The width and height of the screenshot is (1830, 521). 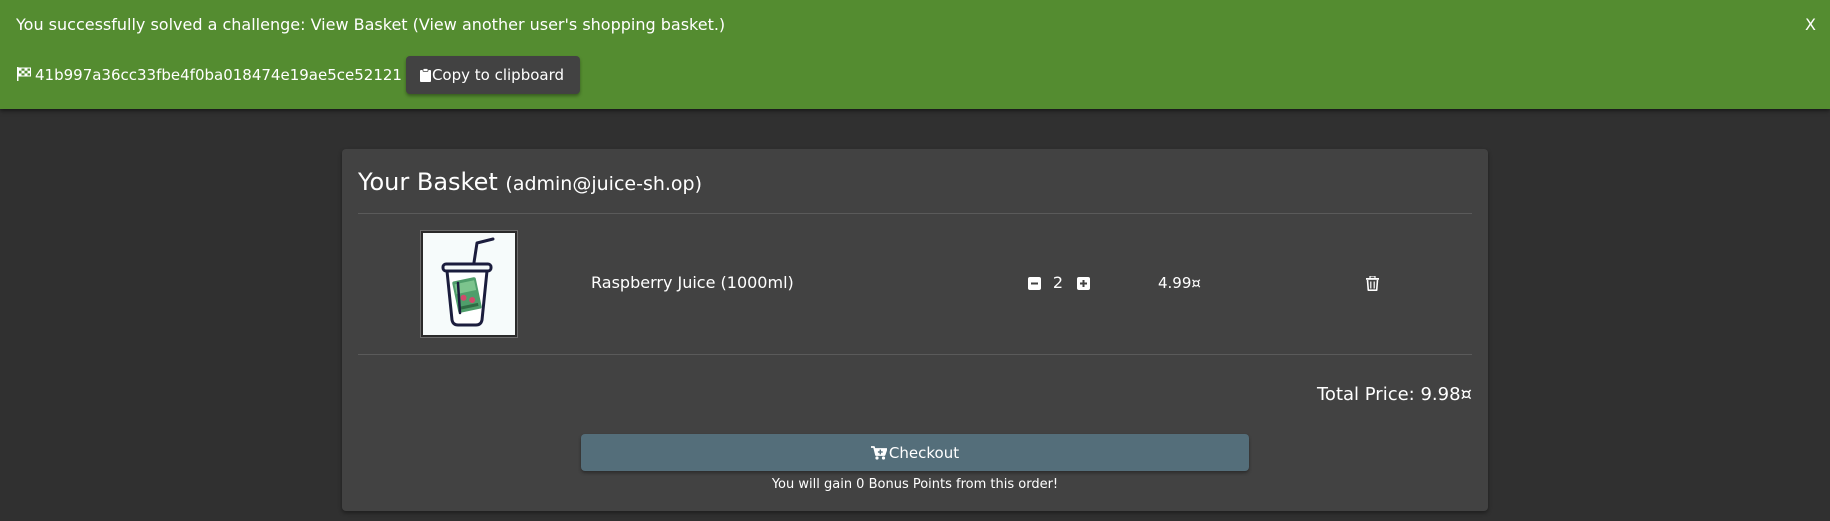 I want to click on challenge-flag-code: 41b997a36cc33fbe4f0ba018474e19ae5ce52121, so click(x=218, y=75).